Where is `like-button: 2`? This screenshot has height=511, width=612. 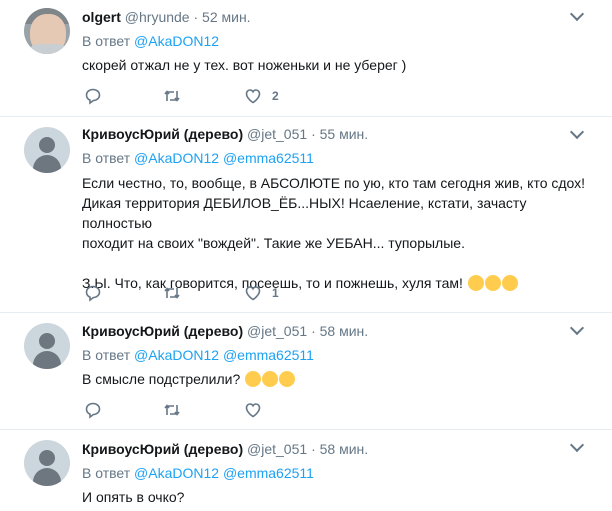
like-button: 2 is located at coordinates (261, 96).